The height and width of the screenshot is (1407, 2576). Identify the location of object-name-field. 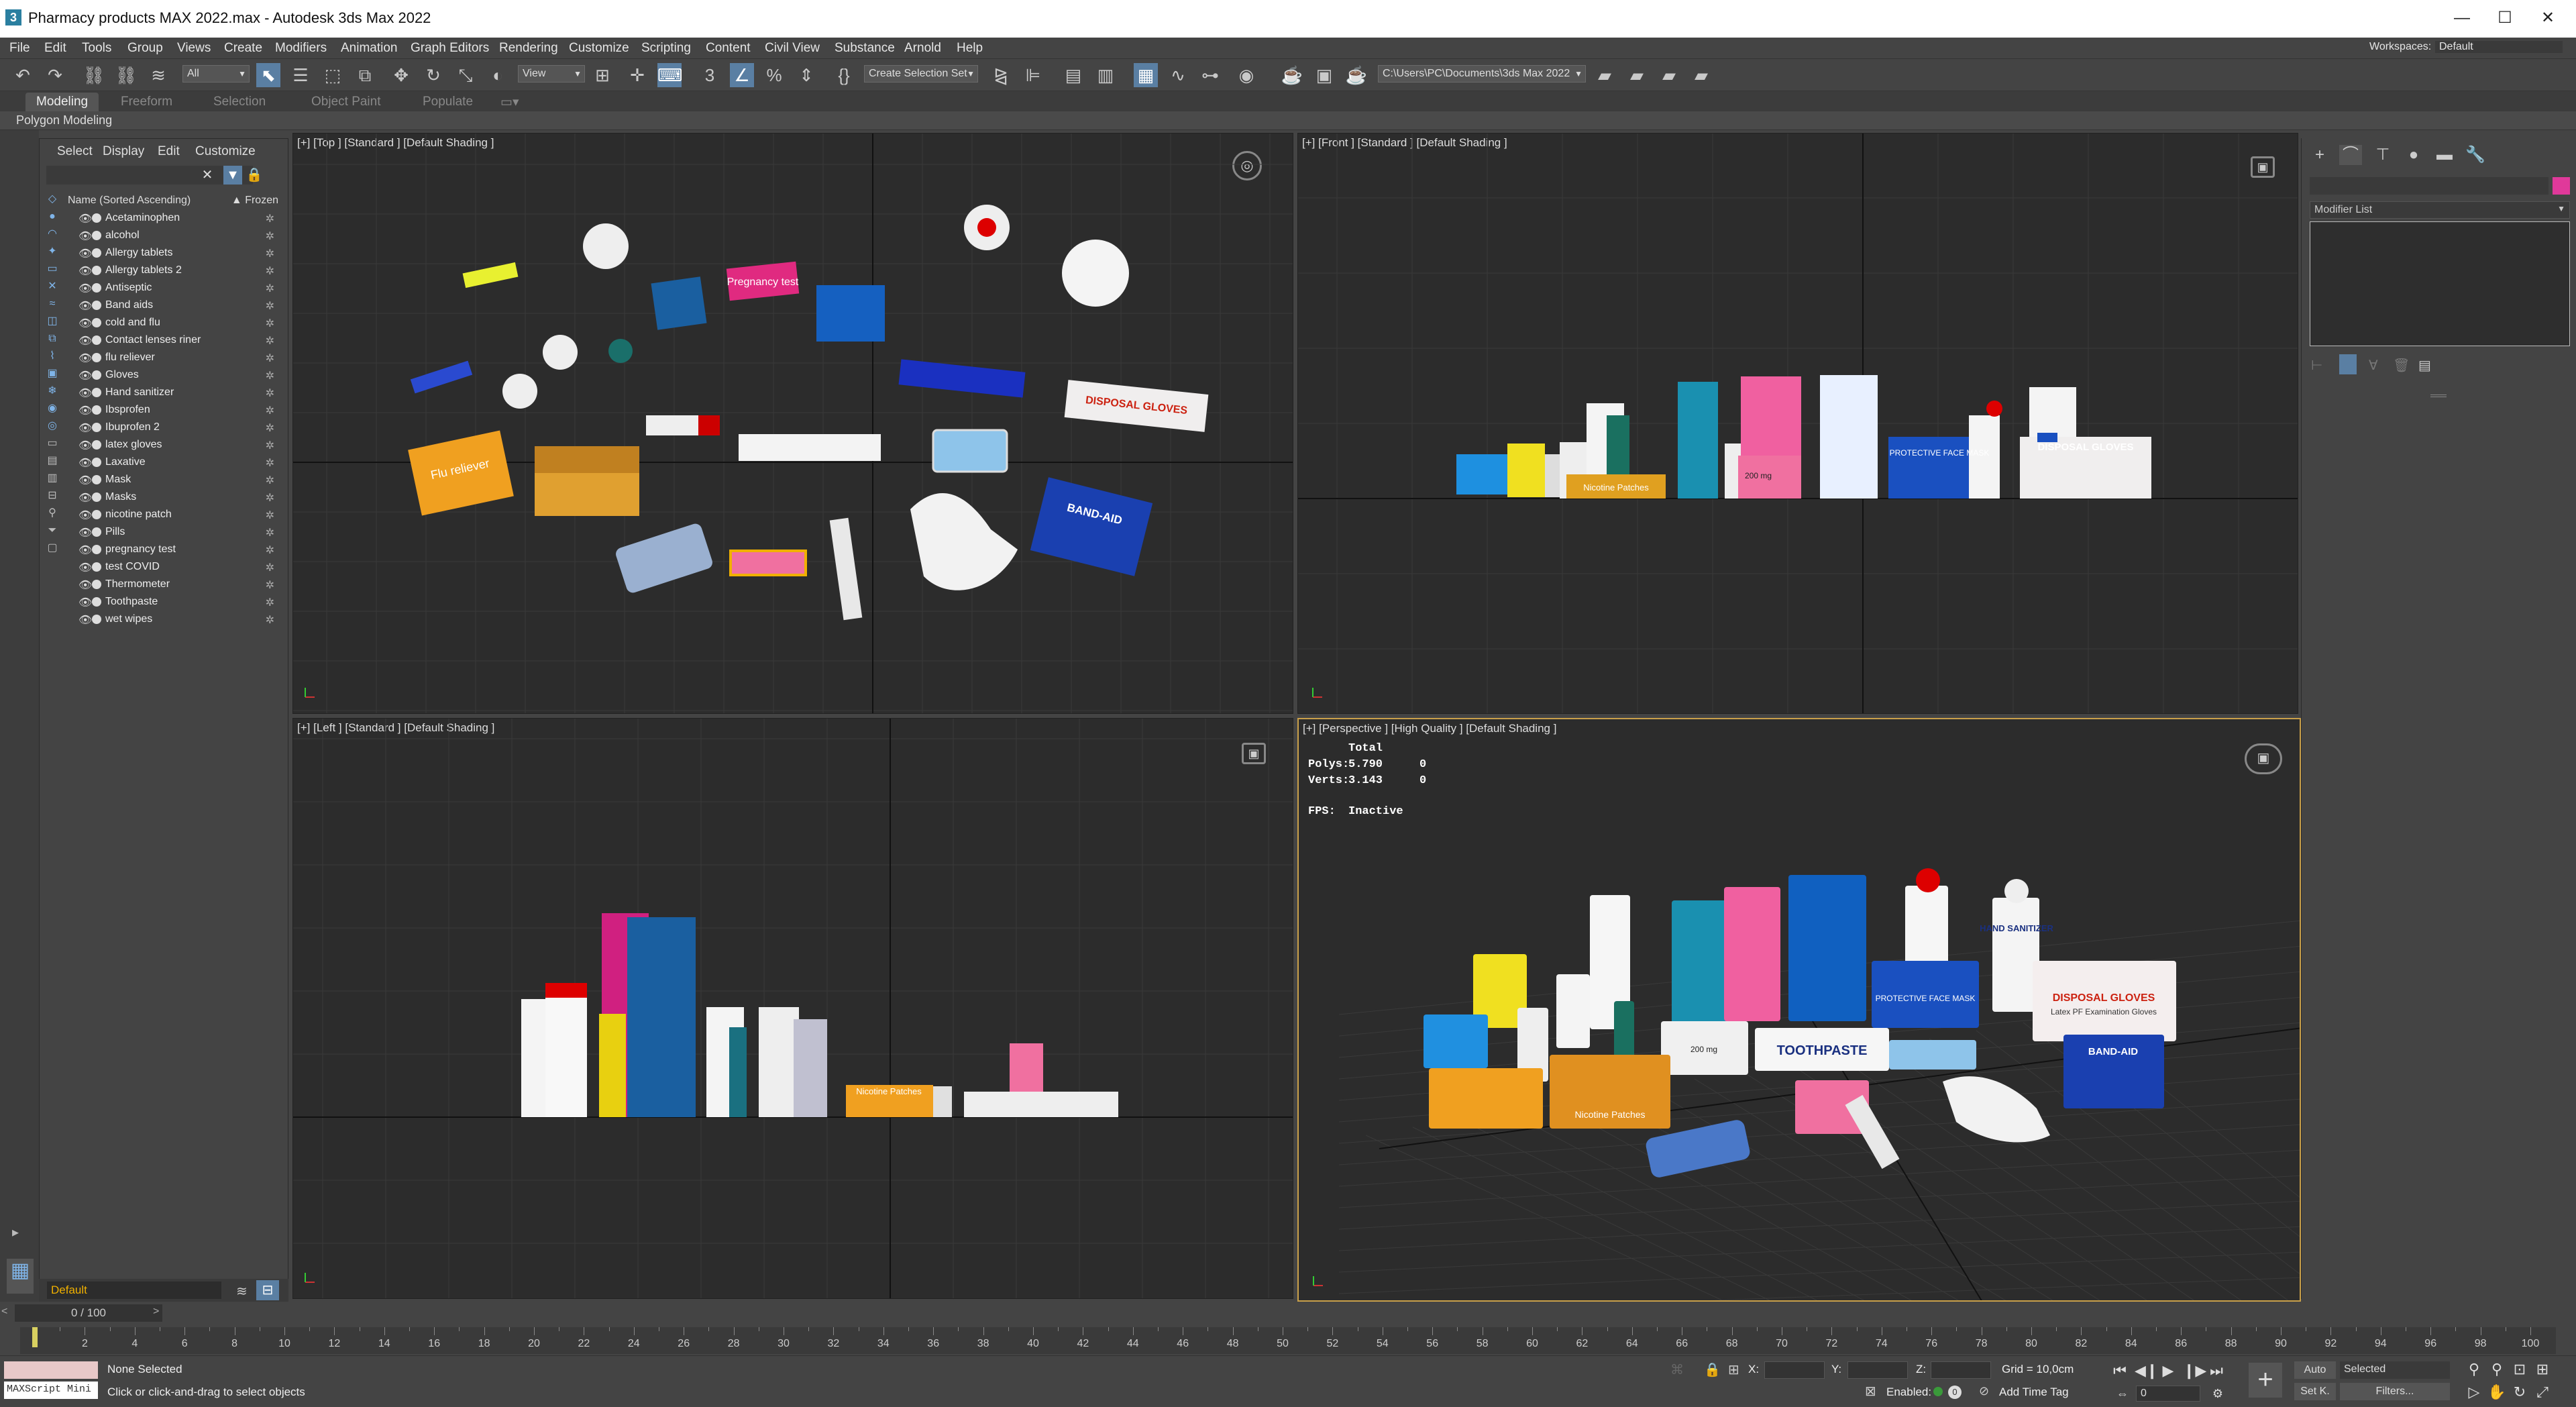
(2429, 186).